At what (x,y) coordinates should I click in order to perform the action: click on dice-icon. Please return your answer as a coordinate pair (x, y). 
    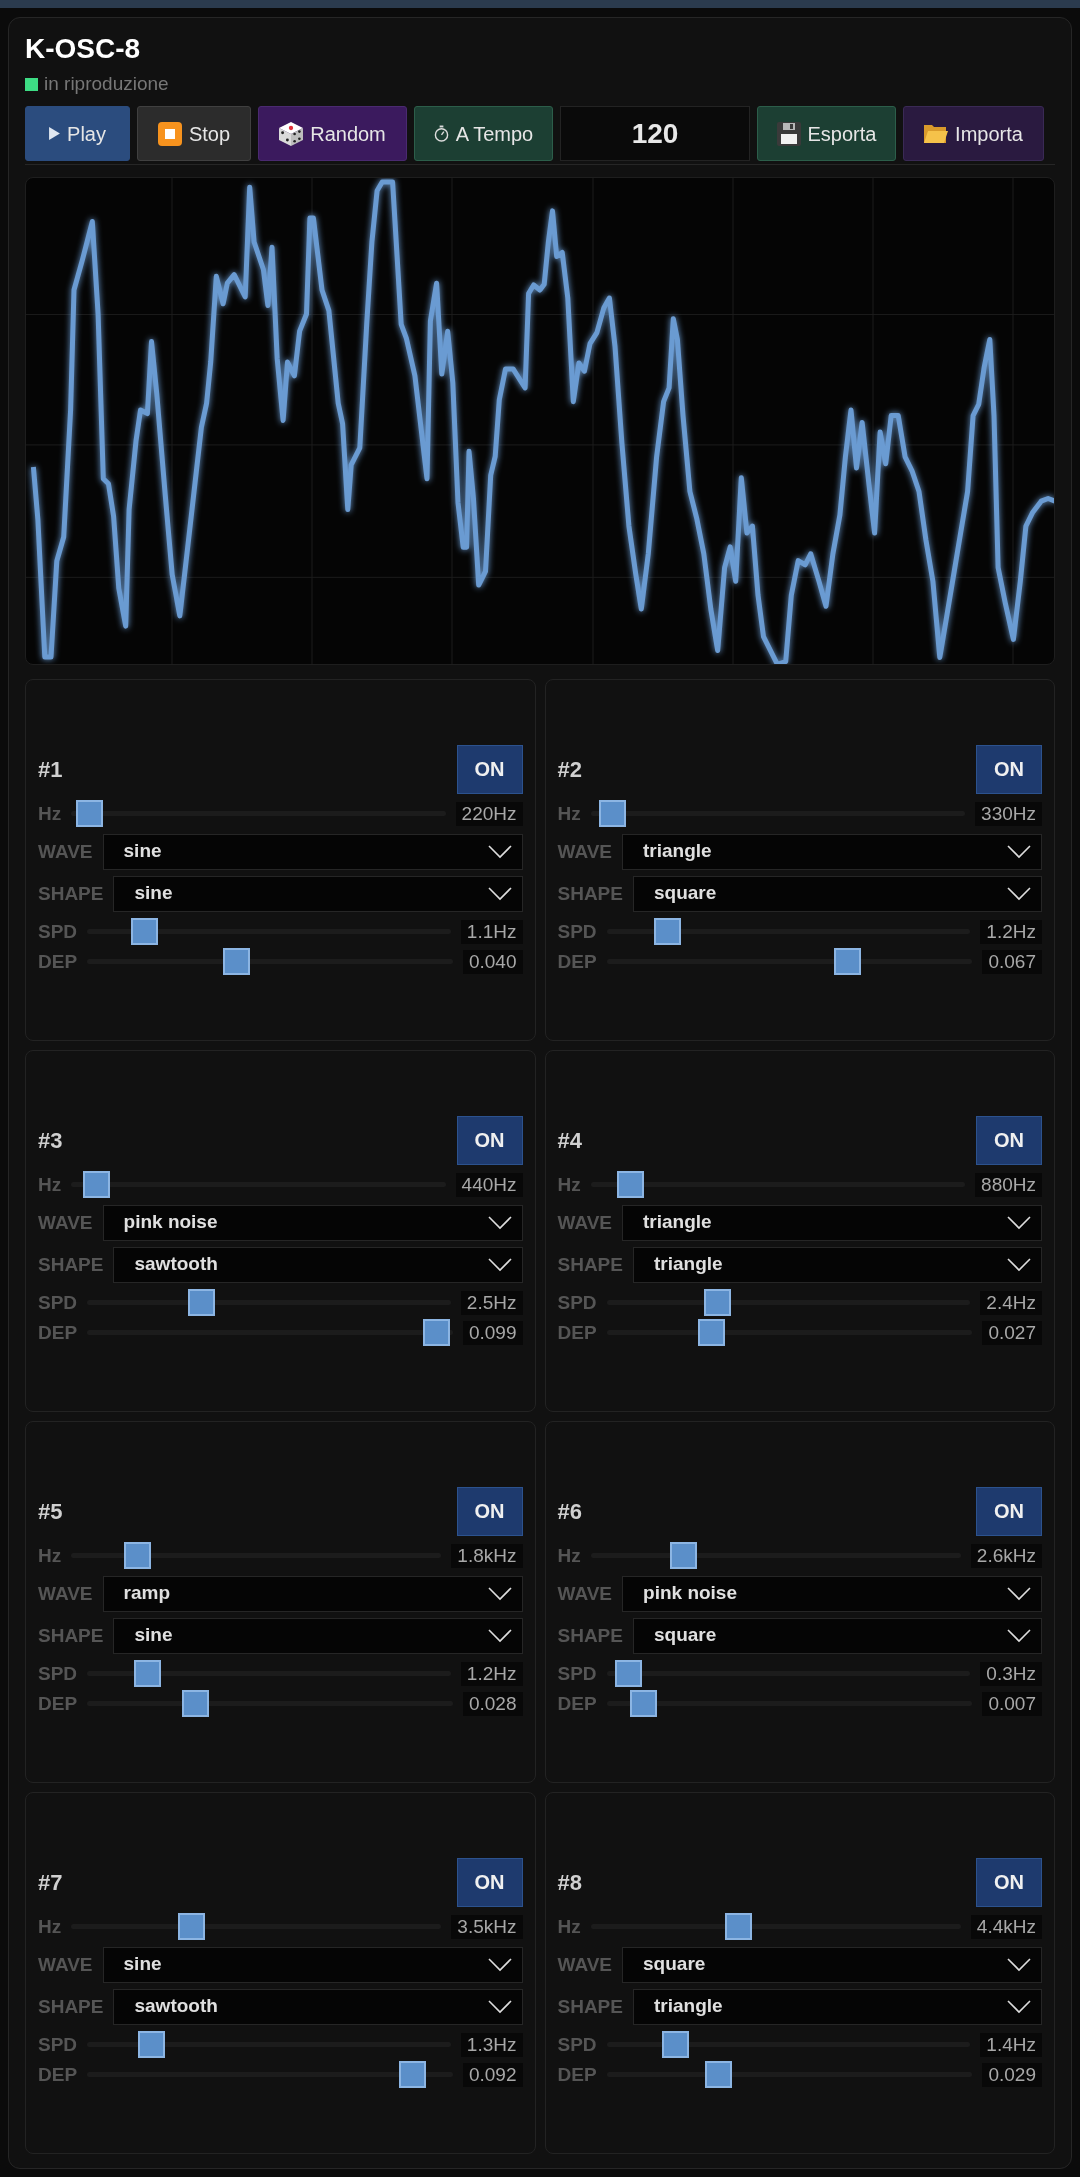
    Looking at the image, I should click on (291, 133).